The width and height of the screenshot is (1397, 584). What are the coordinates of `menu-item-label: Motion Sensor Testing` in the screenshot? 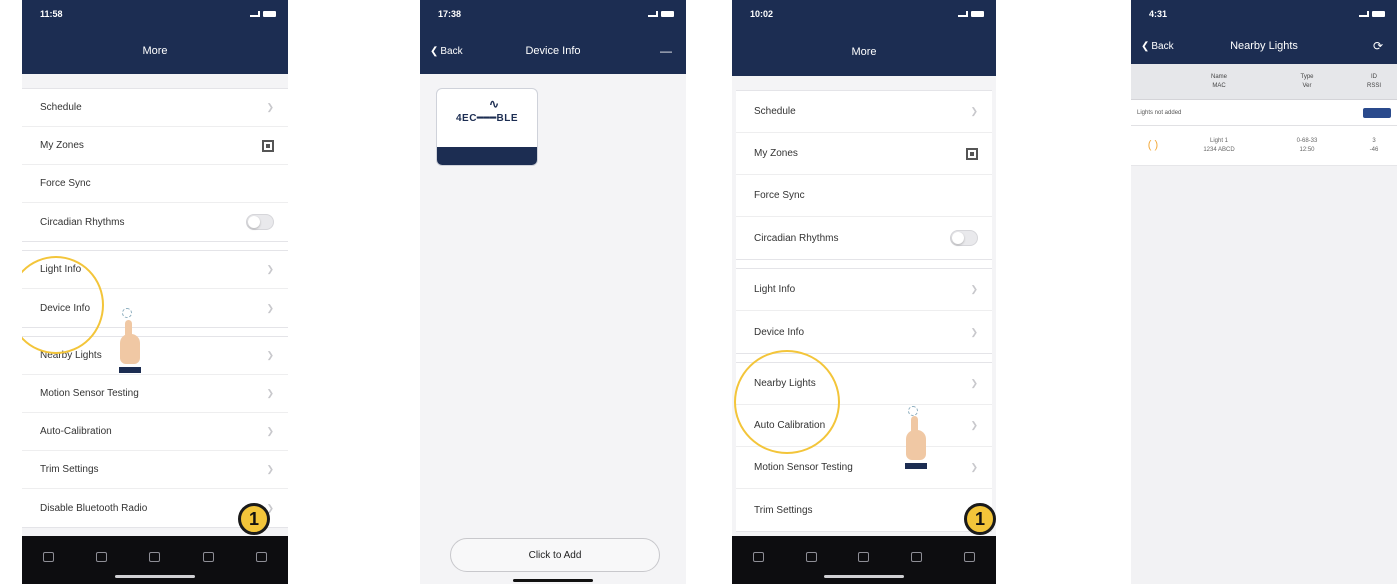 It's located at (89, 393).